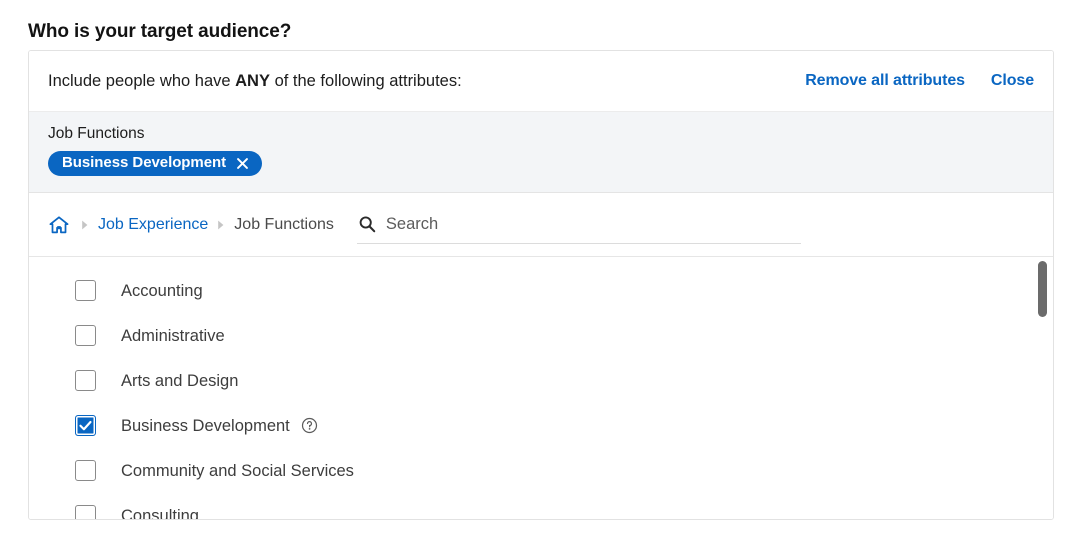 Image resolution: width=1080 pixels, height=541 pixels. I want to click on option-label: Business Development, so click(205, 425).